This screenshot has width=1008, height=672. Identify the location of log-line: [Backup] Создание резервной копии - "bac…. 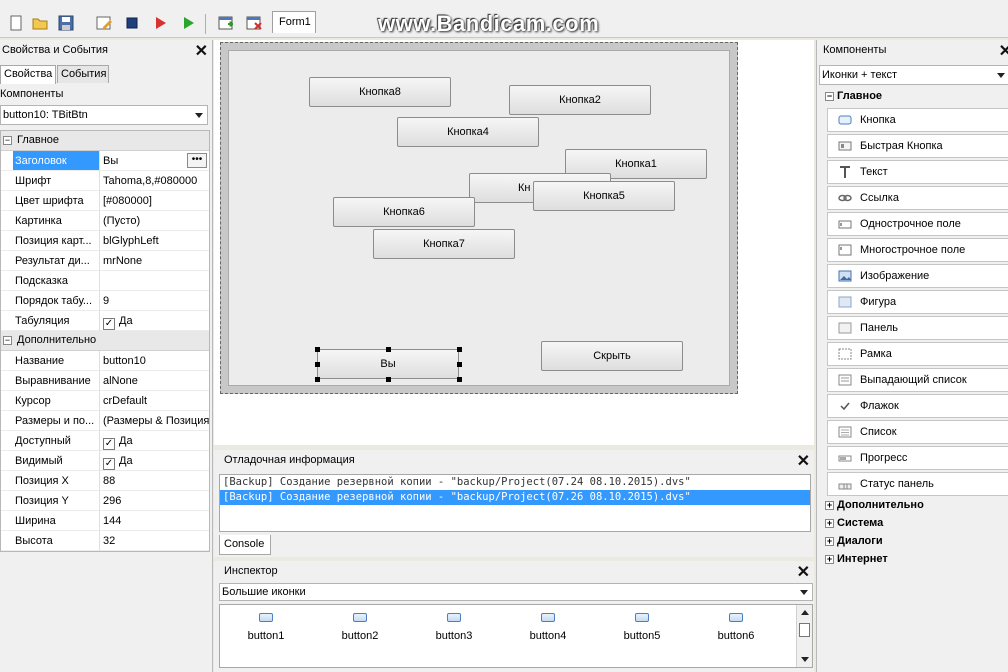
(515, 482).